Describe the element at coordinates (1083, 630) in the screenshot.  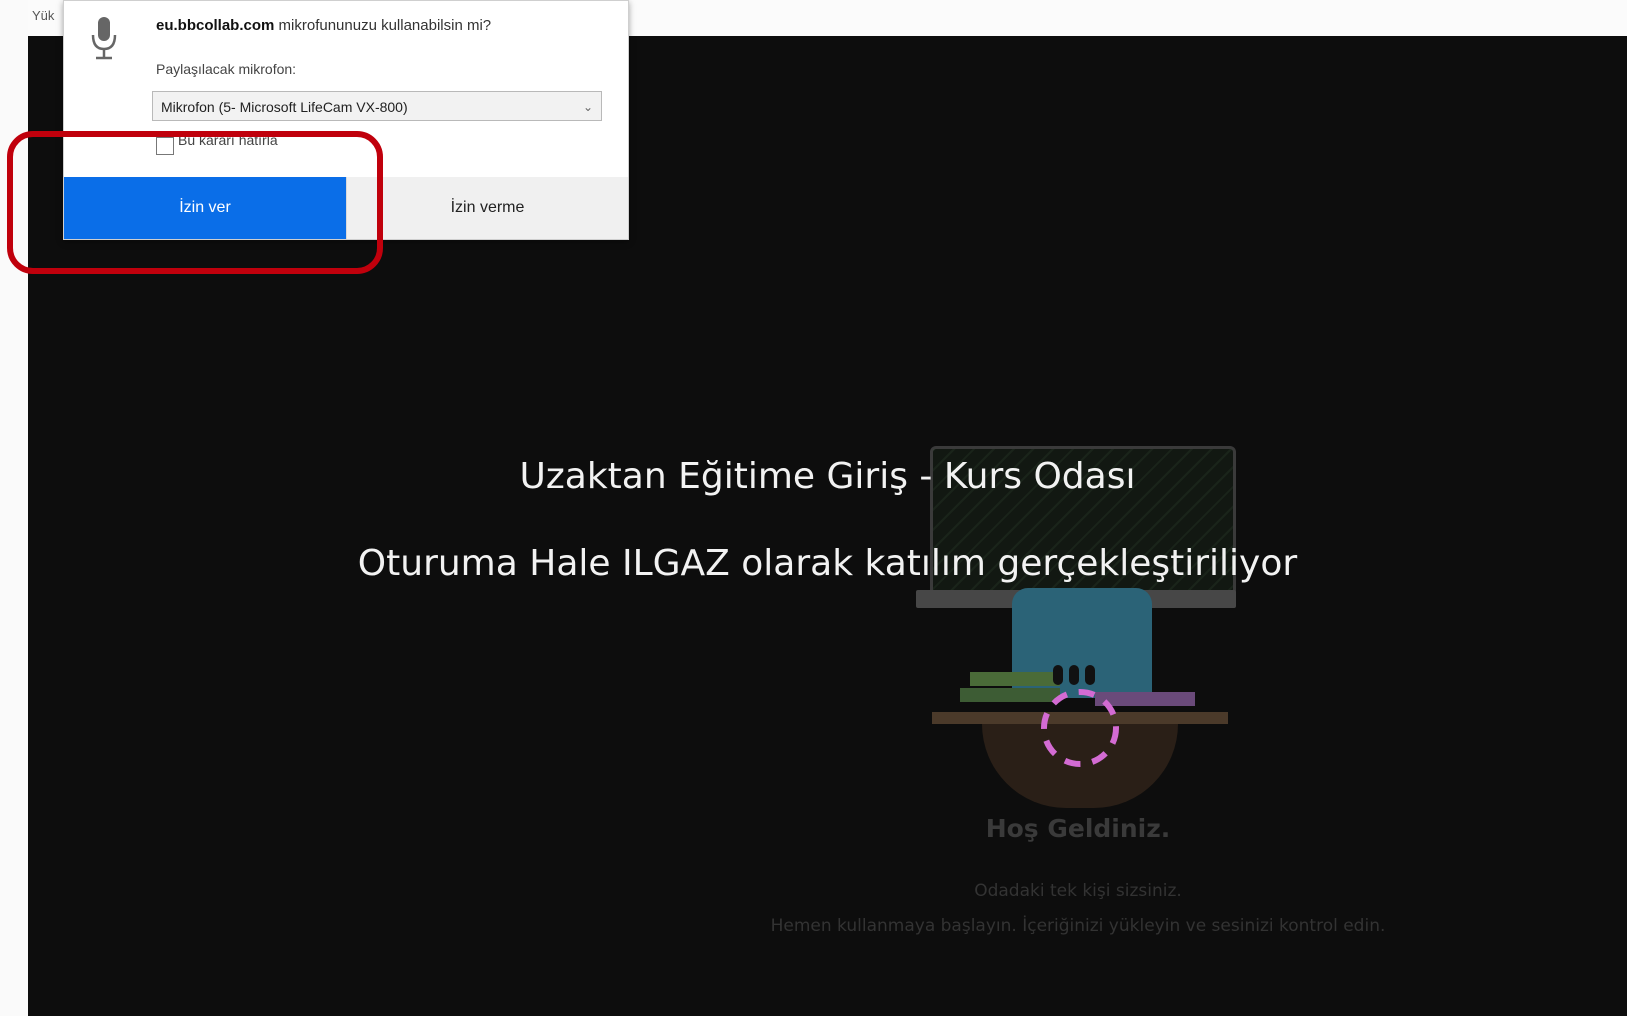
I see `classroom-illustration` at that location.